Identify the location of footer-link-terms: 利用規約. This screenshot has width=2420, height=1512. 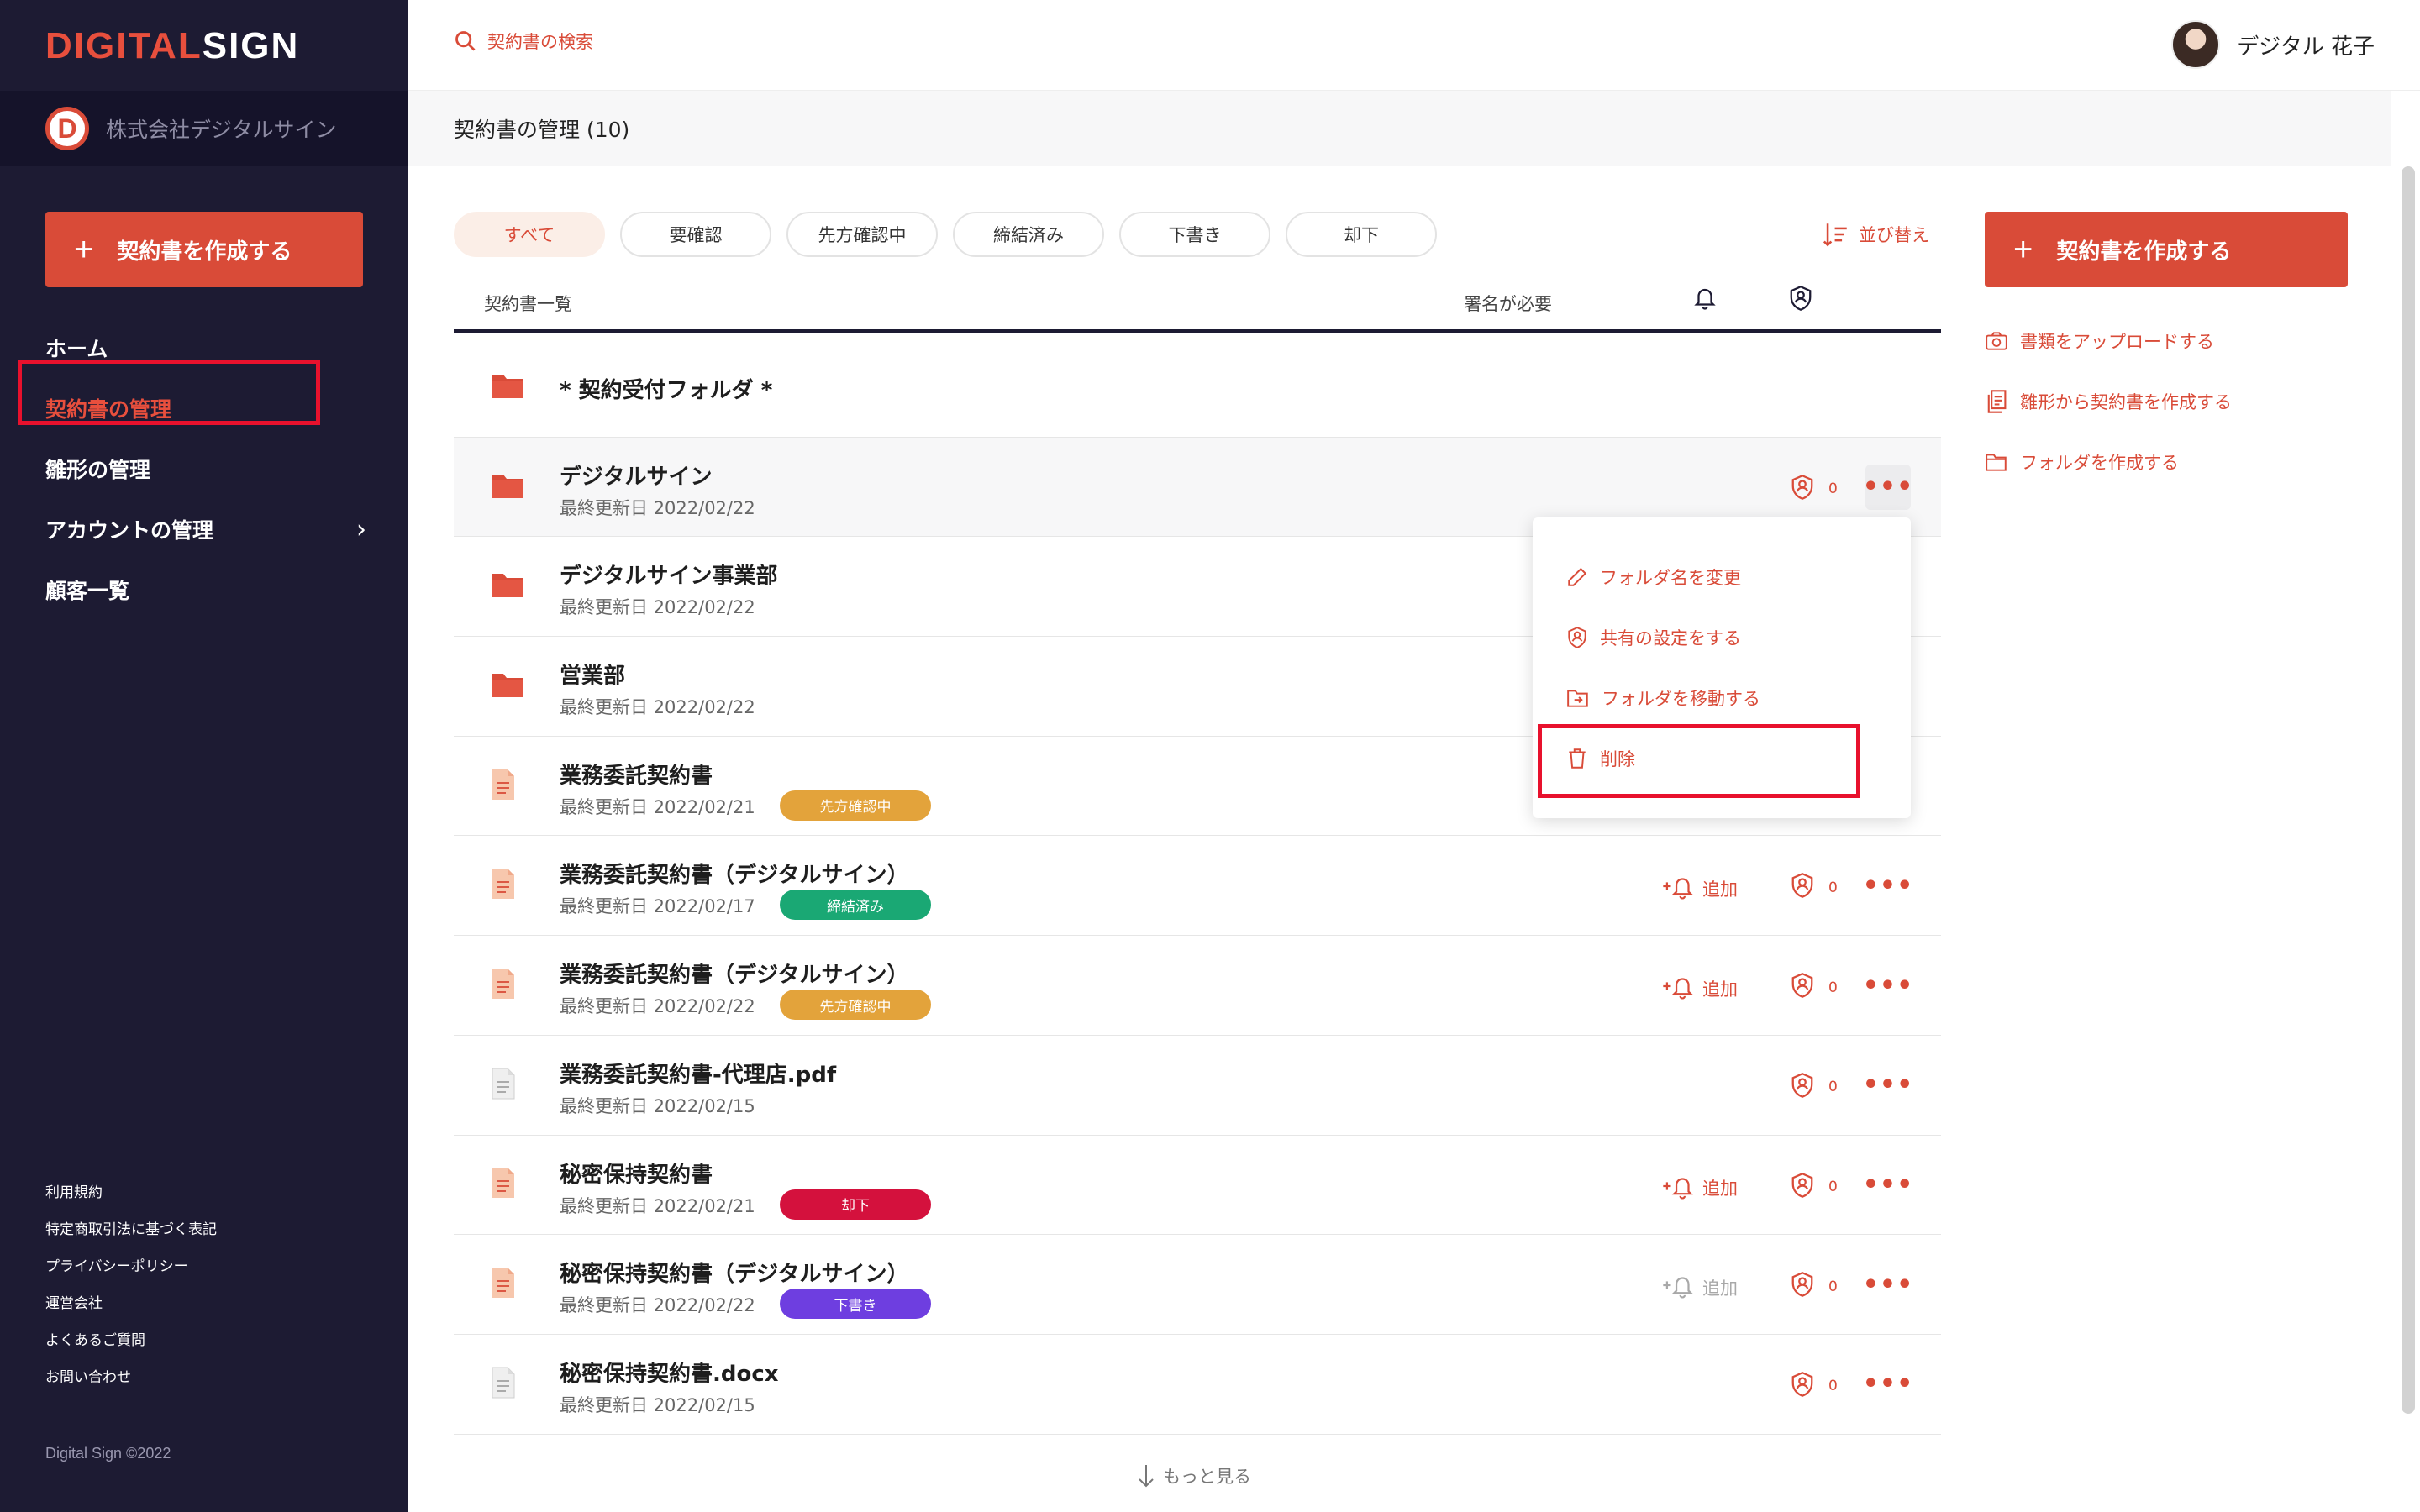
(131, 1192).